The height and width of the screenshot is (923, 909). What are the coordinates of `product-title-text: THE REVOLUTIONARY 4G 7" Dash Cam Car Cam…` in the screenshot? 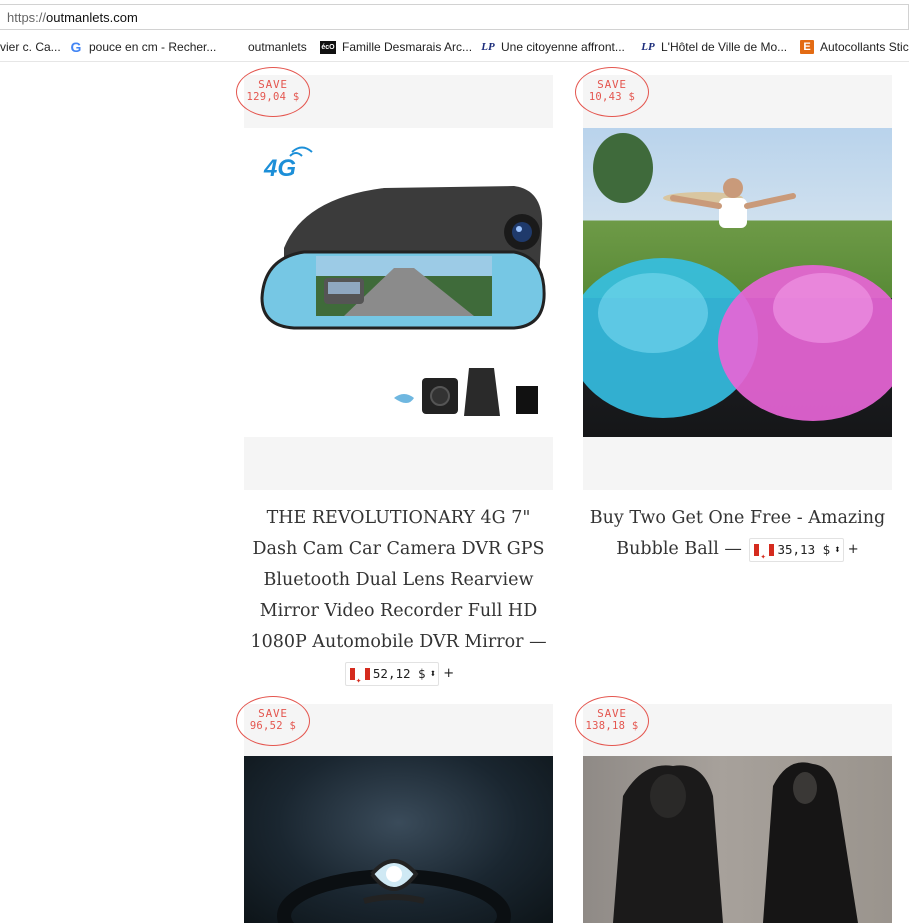 It's located at (397, 580).